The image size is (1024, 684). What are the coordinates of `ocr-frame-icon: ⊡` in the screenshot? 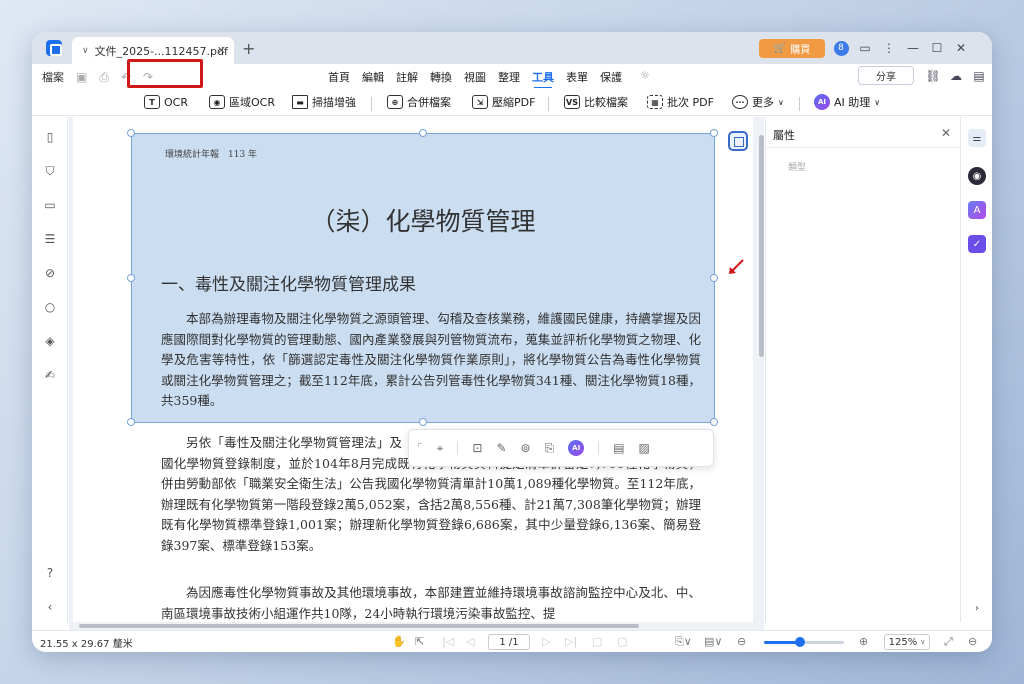 It's located at (477, 448).